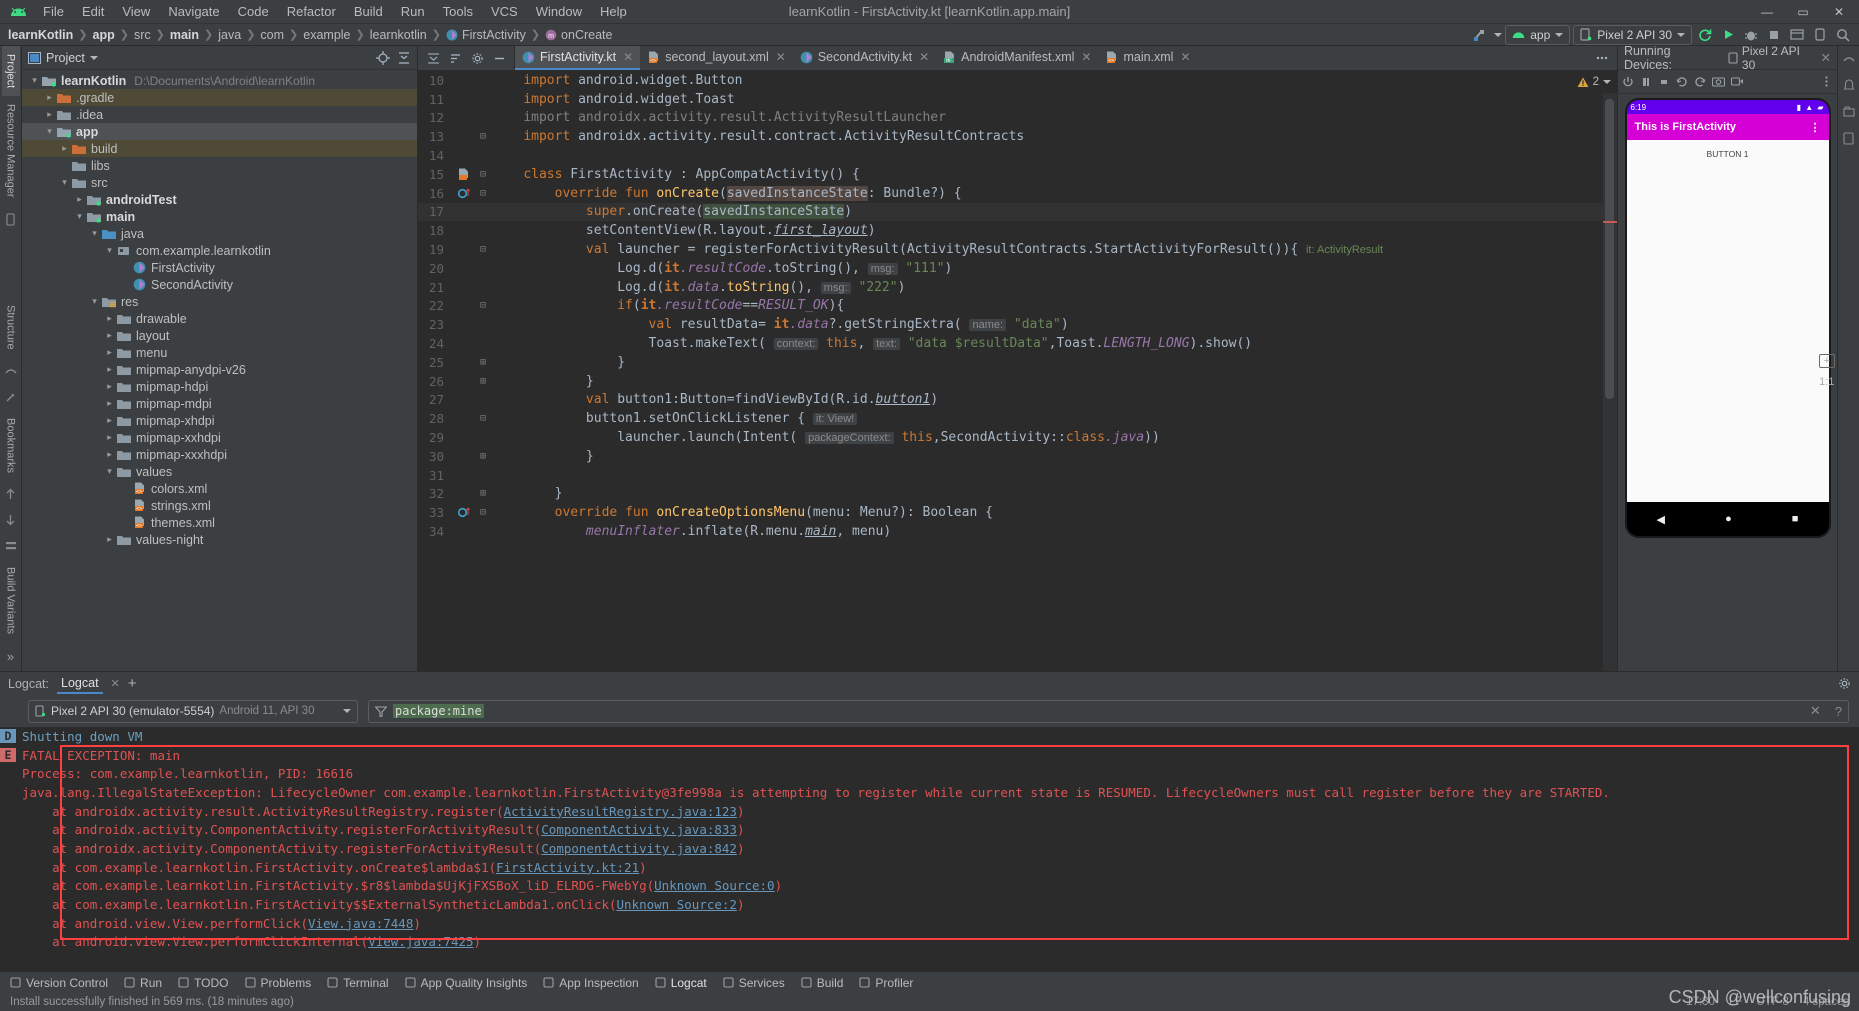  Describe the element at coordinates (1848, 112) in the screenshot. I see `device-file-explorer-icon` at that location.